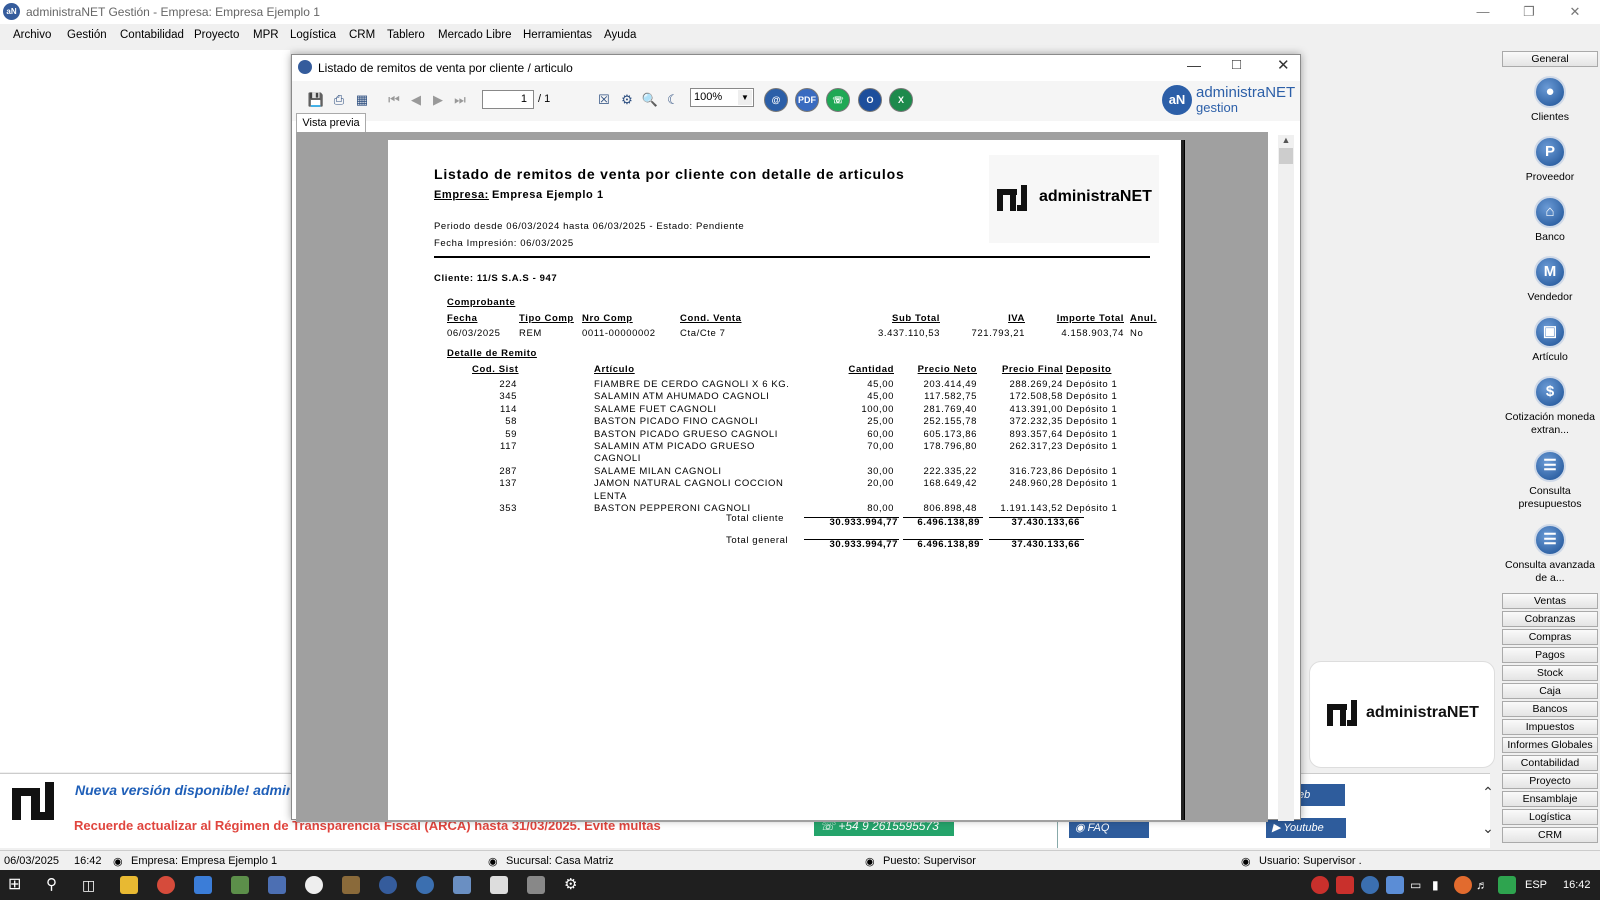 This screenshot has height=900, width=1600. I want to click on category-impuestos: Impuestos, so click(1550, 727).